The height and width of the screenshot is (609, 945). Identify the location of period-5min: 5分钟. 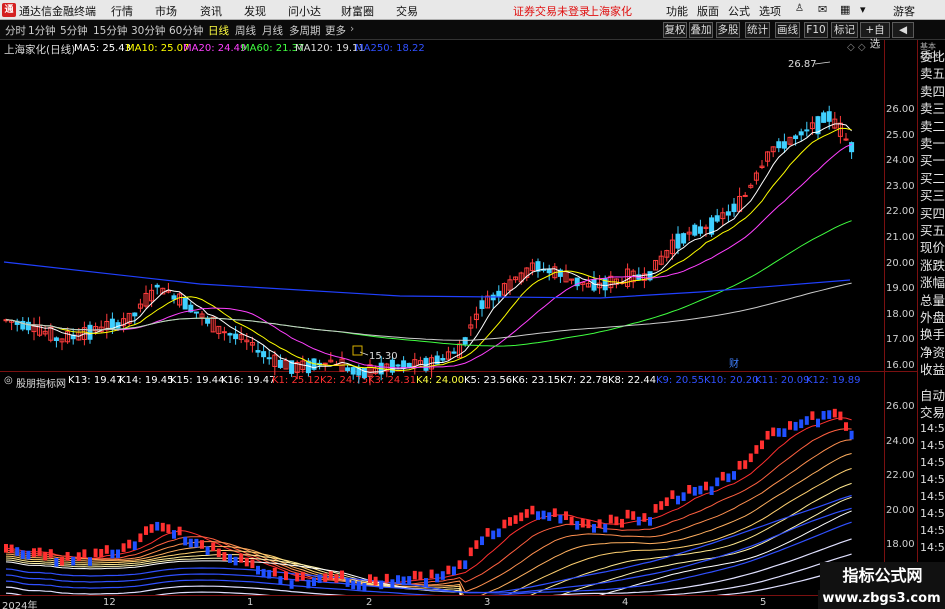
(74, 30).